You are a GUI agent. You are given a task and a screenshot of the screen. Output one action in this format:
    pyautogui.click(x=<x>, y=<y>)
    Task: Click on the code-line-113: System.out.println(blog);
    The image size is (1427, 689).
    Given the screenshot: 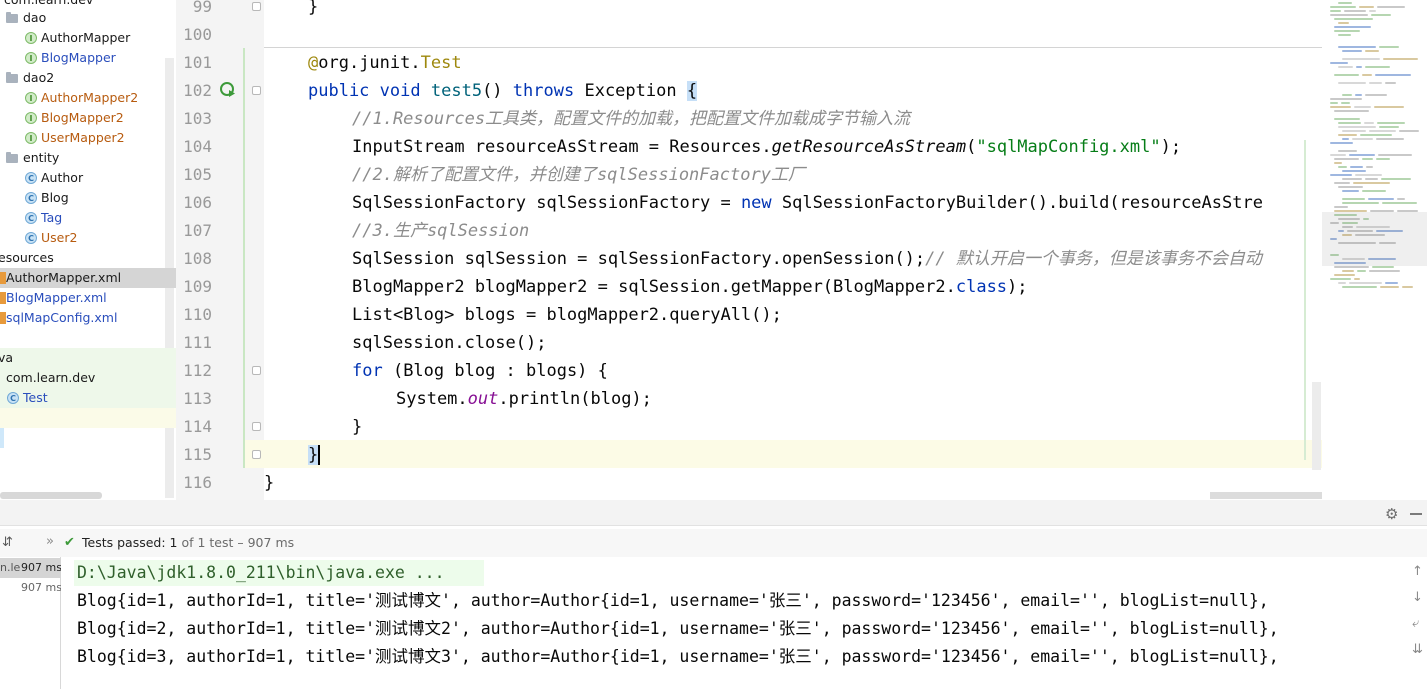 What is the action you would take?
    pyautogui.click(x=845, y=399)
    